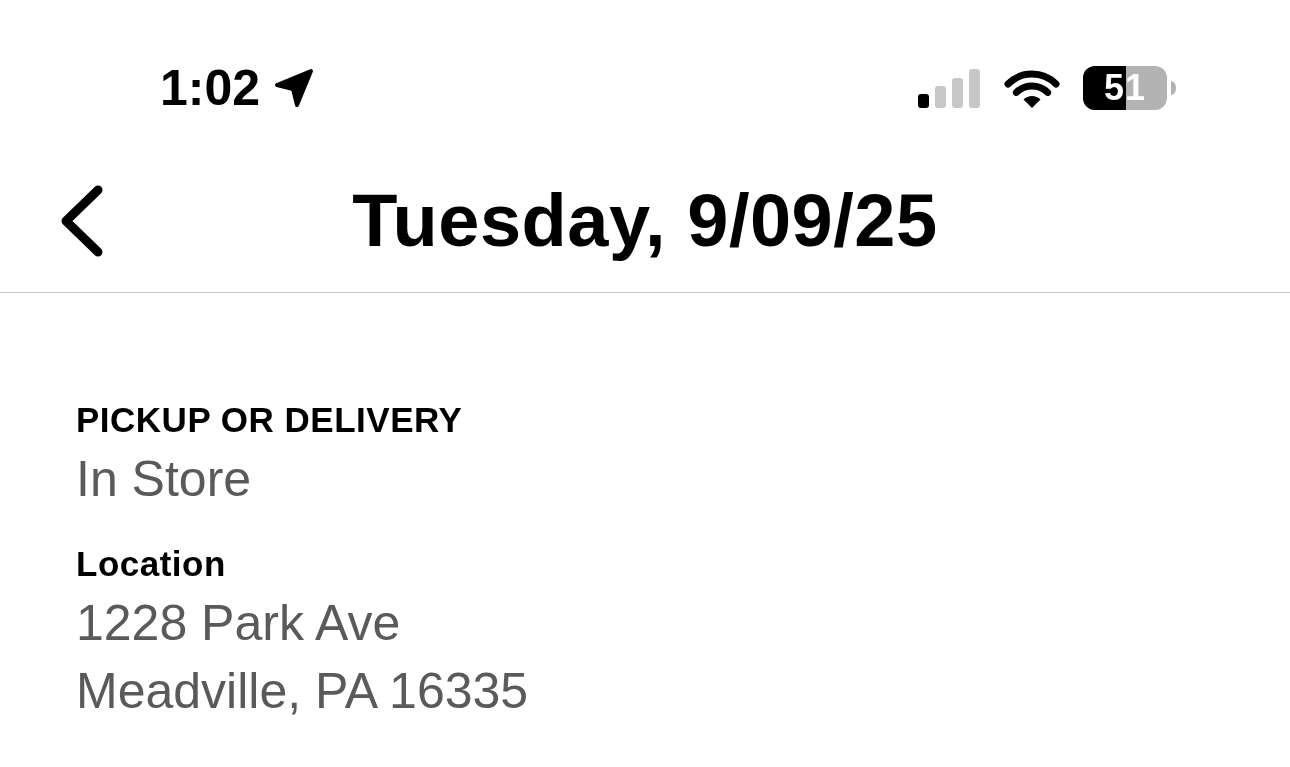 Image resolution: width=1290 pixels, height=767 pixels. What do you see at coordinates (645, 221) in the screenshot?
I see `page-title: Tuesday, 9/09/25` at bounding box center [645, 221].